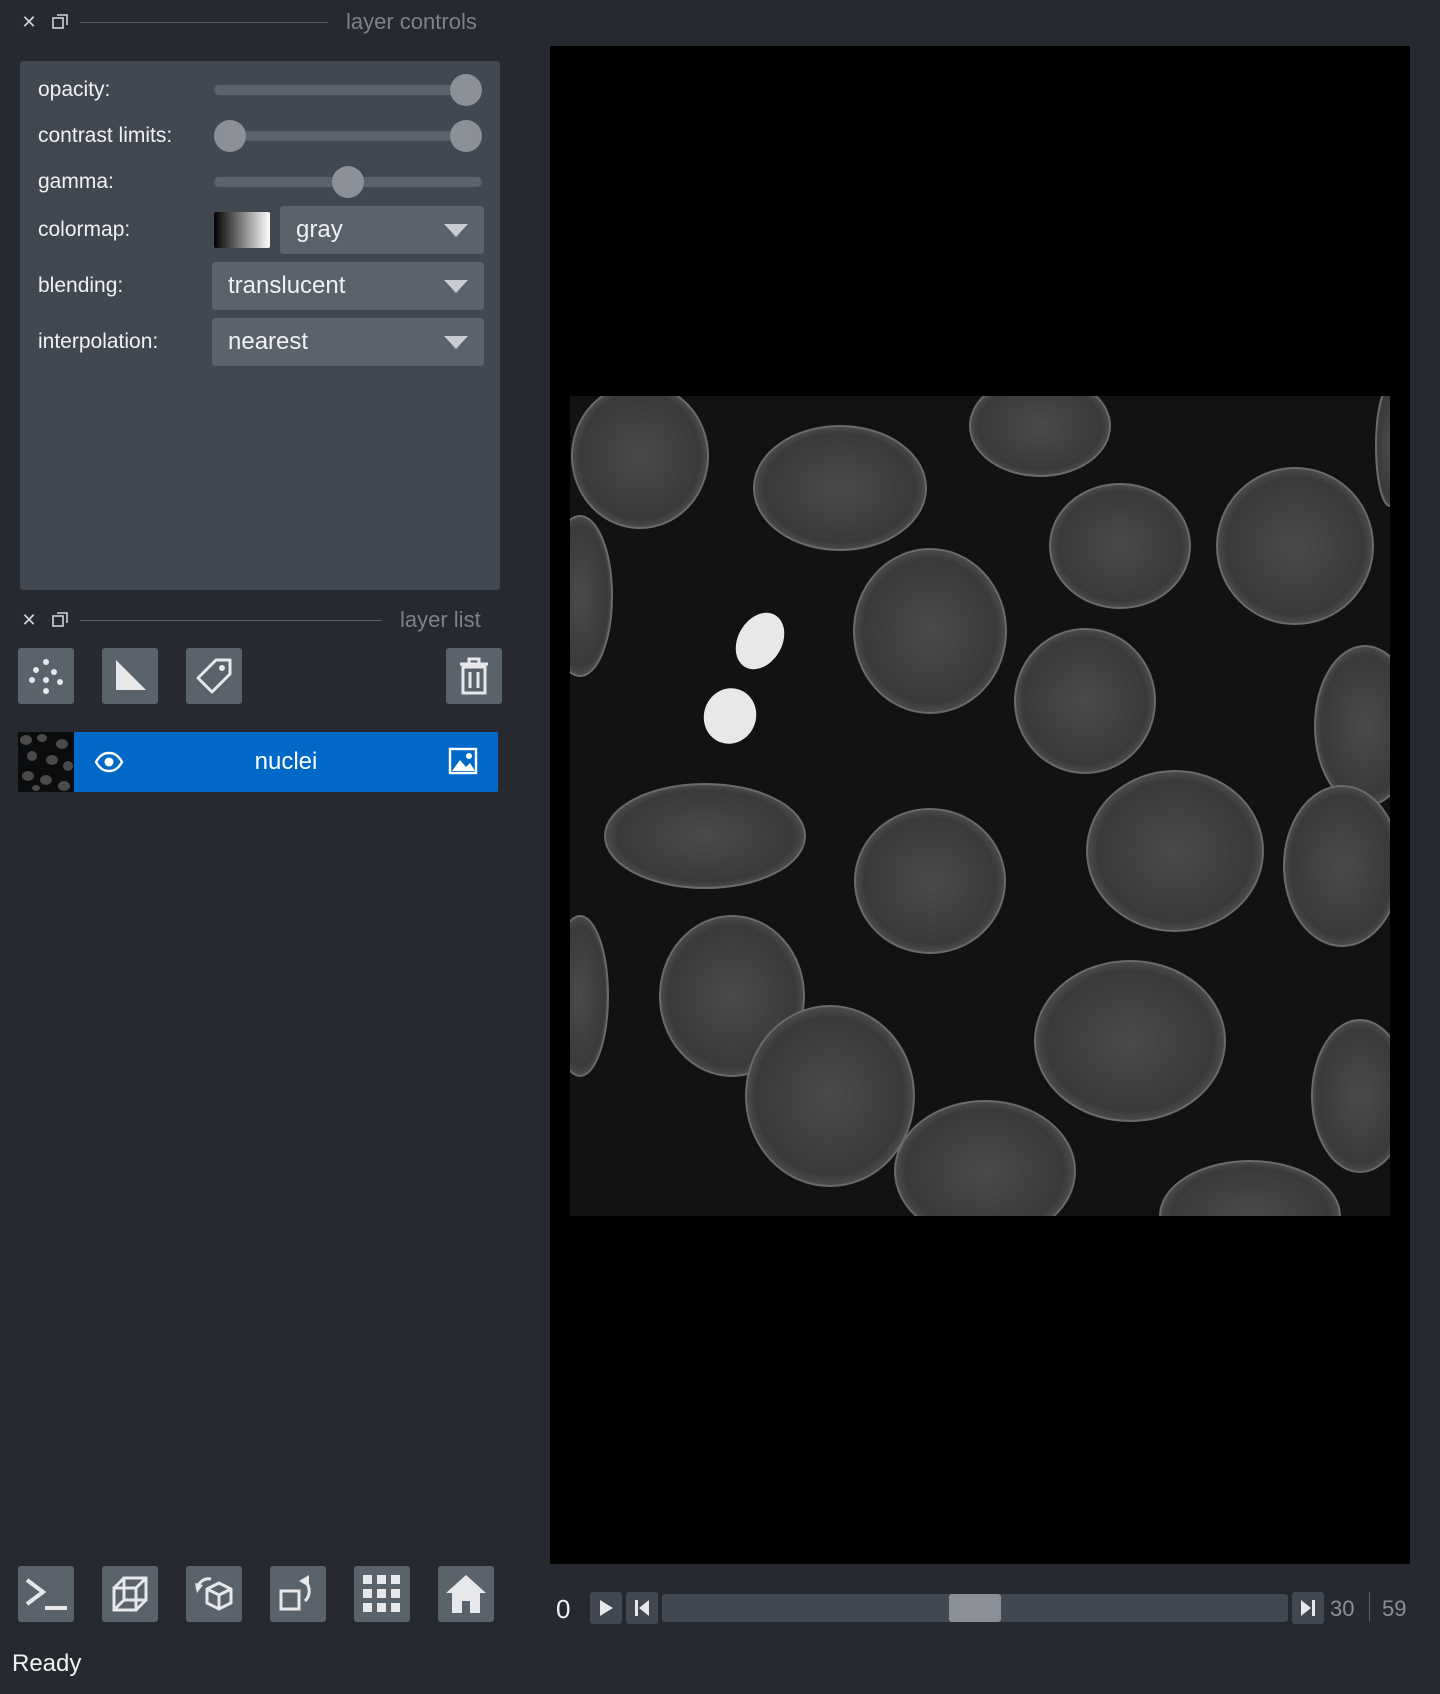 The height and width of the screenshot is (1694, 1440). I want to click on dims-slider-handle, so click(975, 1608).